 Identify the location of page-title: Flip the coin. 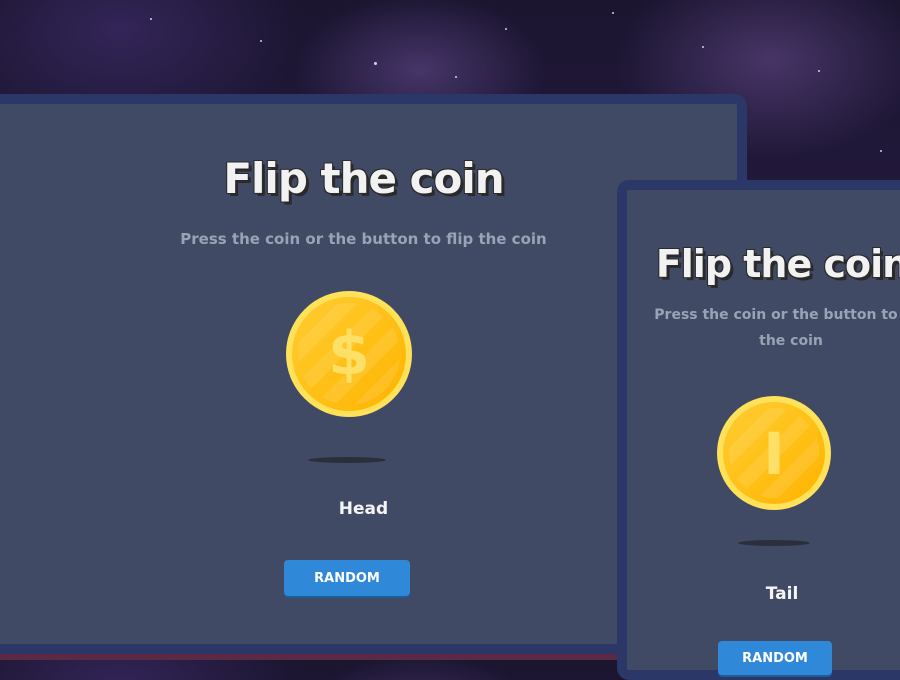
(777, 264).